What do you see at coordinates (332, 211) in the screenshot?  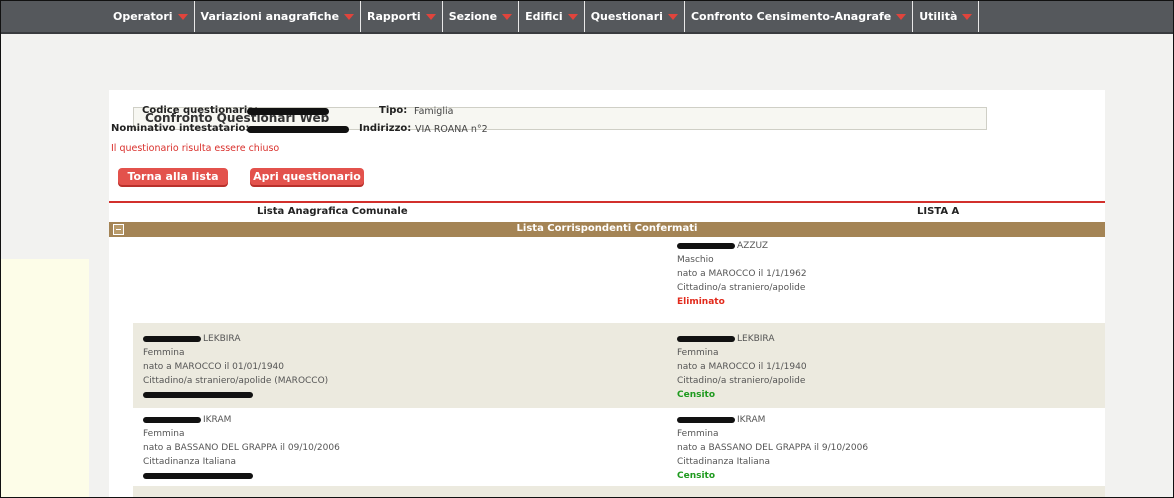 I see `column-header-left: Lista Anagrafica Comunale` at bounding box center [332, 211].